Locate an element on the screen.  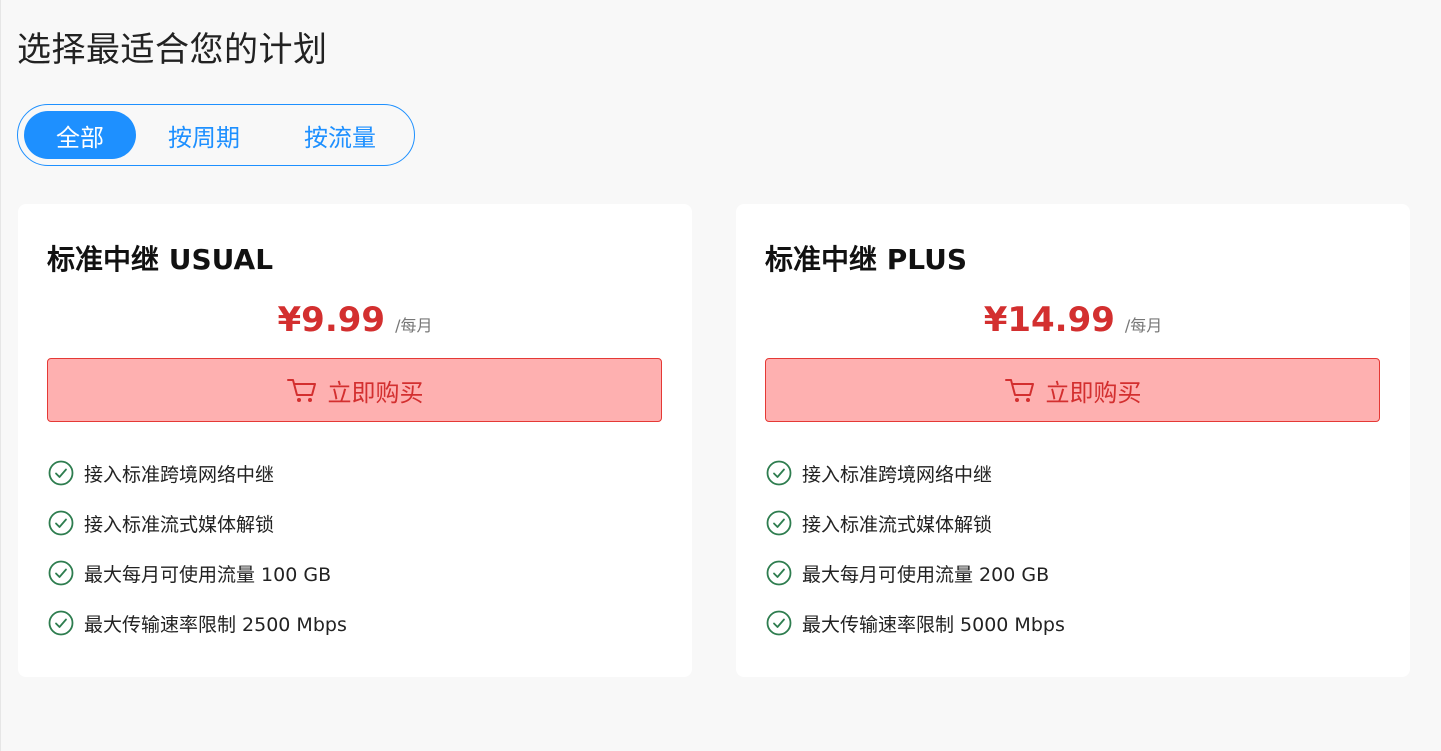
page-title: 选择最适合您的计划 is located at coordinates (172, 50).